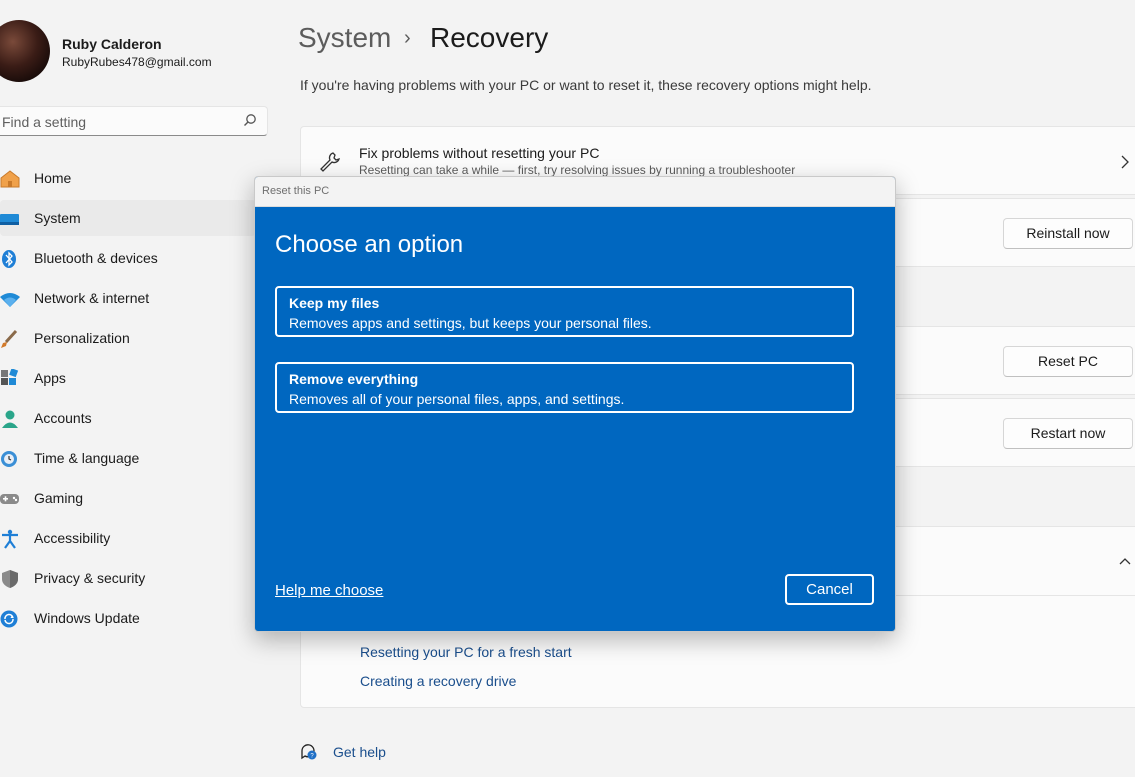 Image resolution: width=1135 pixels, height=777 pixels. I want to click on option-title: Remove everything, so click(354, 379).